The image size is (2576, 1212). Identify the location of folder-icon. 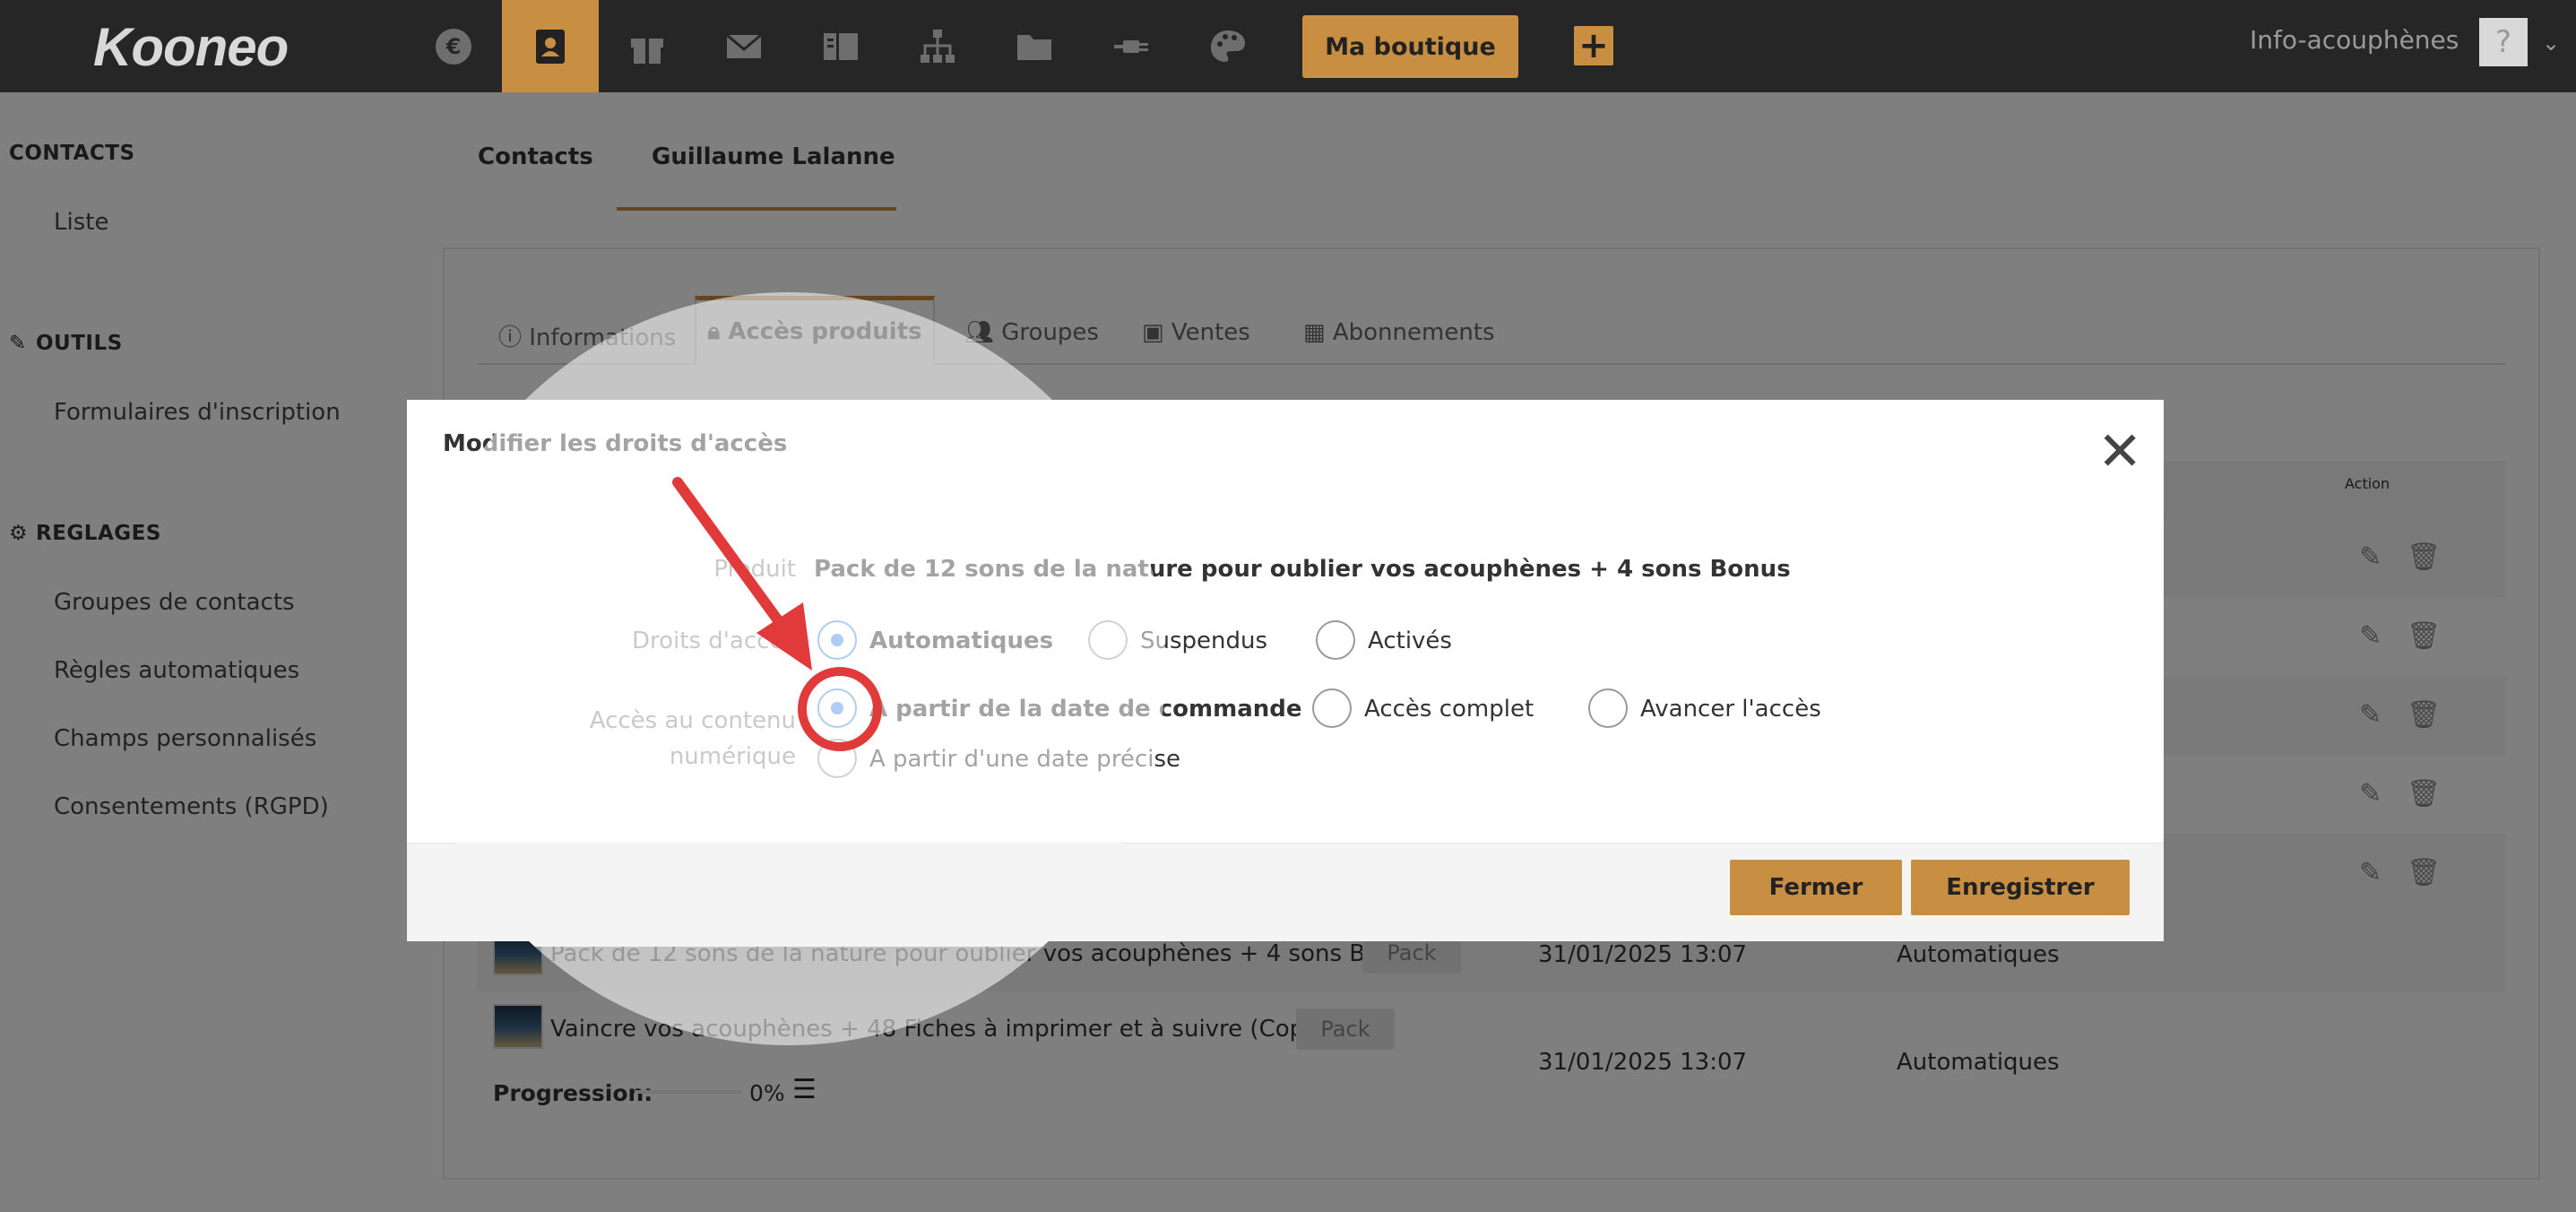
(1034, 46).